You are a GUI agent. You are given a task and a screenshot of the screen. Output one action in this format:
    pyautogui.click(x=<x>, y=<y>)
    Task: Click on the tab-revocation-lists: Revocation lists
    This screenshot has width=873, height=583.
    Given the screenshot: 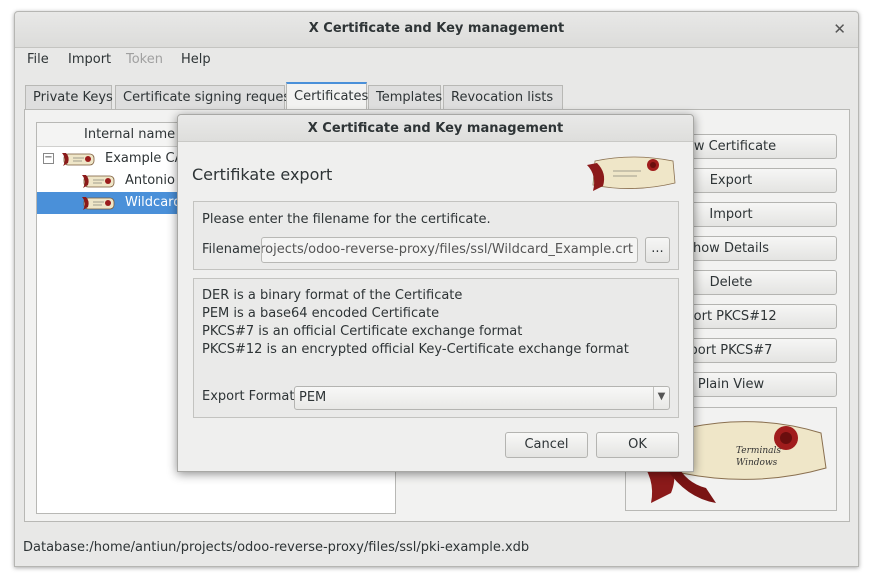 What is the action you would take?
    pyautogui.click(x=503, y=97)
    